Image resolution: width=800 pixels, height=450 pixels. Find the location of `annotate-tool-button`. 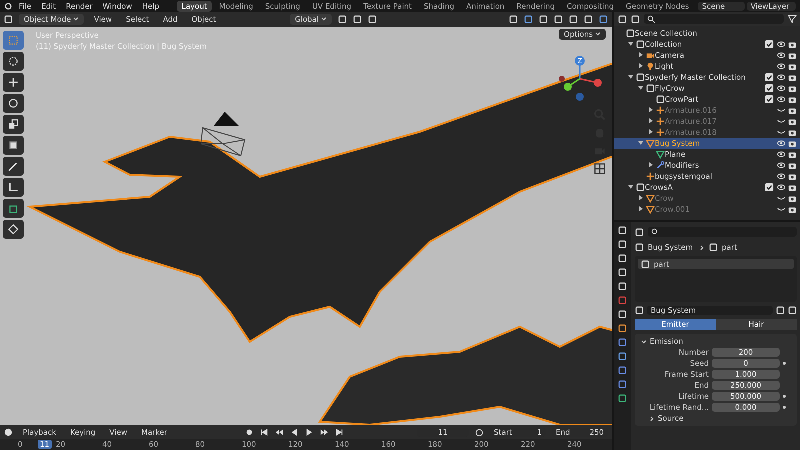

annotate-tool-button is located at coordinates (13, 166).